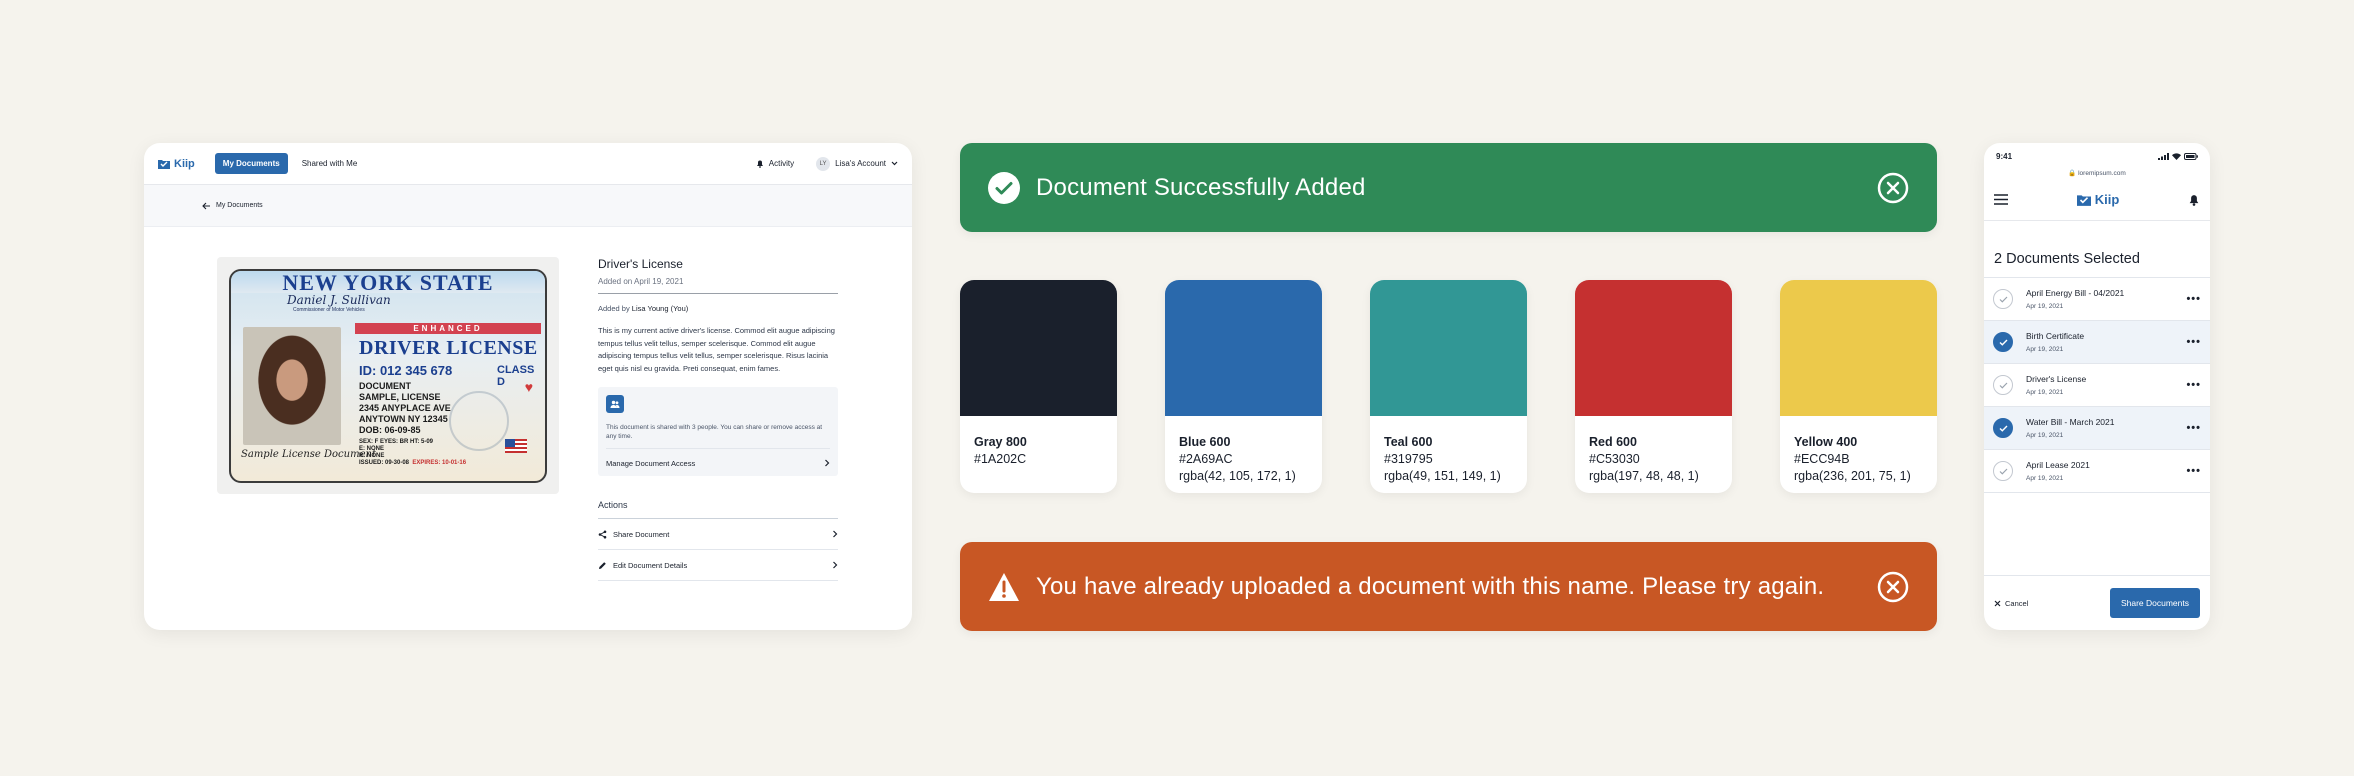 Image resolution: width=2354 pixels, height=776 pixels. What do you see at coordinates (660, 308) in the screenshot?
I see `added-by-user: Lisa Young (You)` at bounding box center [660, 308].